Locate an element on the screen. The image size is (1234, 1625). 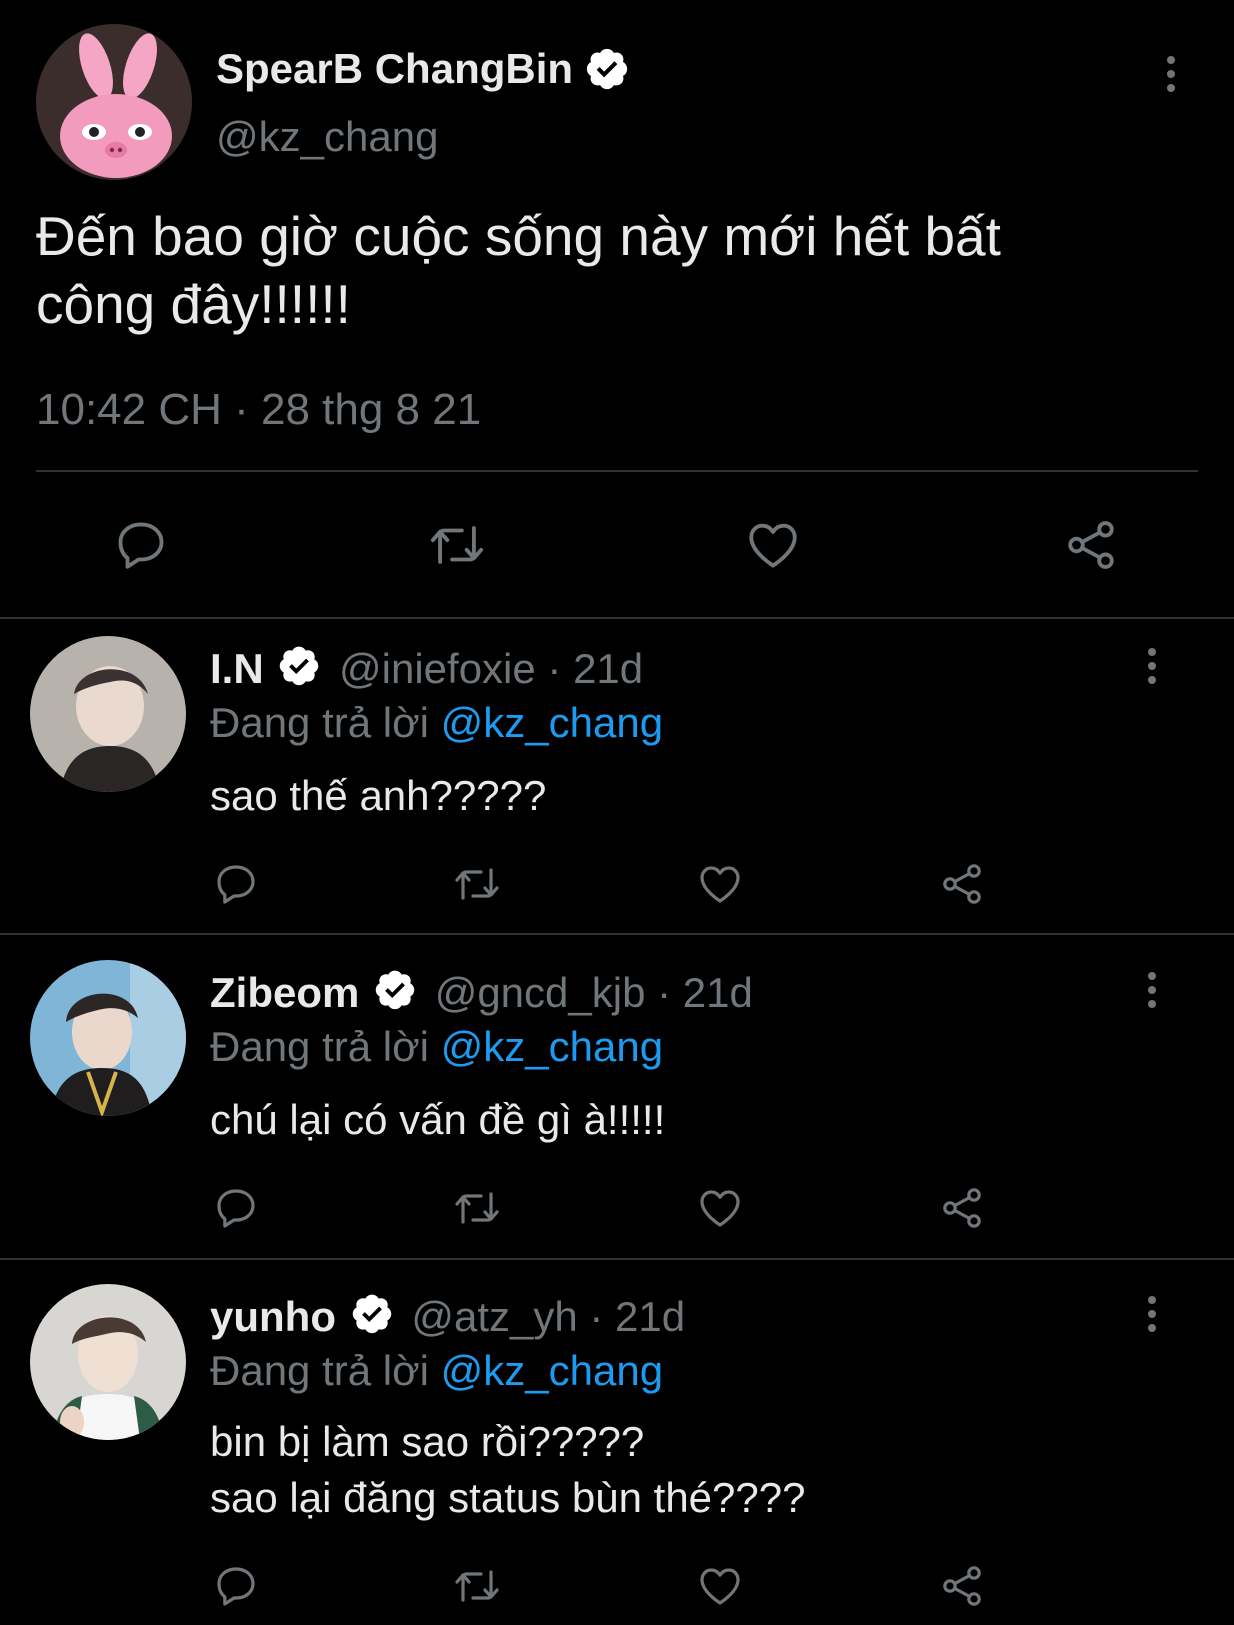
reply-text: sao thế anh????? is located at coordinates (378, 796).